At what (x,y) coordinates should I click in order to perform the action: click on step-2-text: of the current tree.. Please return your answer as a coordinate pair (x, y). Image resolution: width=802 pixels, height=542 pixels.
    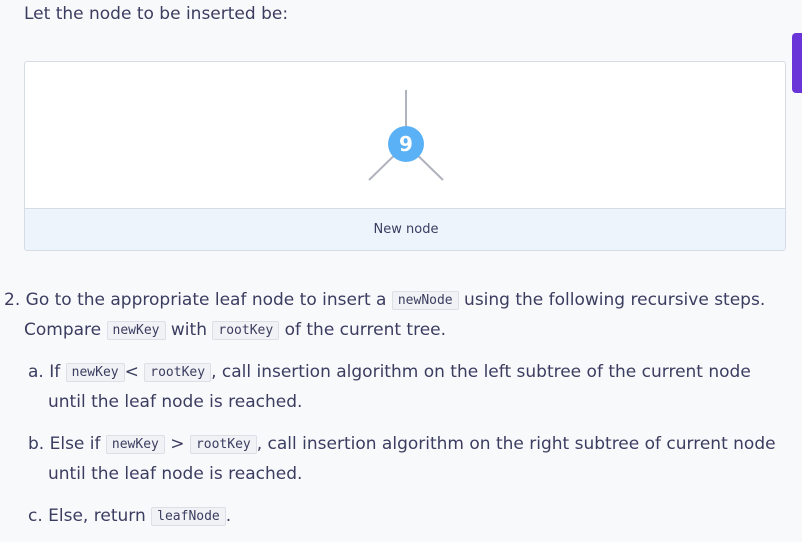
    Looking at the image, I should click on (365, 330).